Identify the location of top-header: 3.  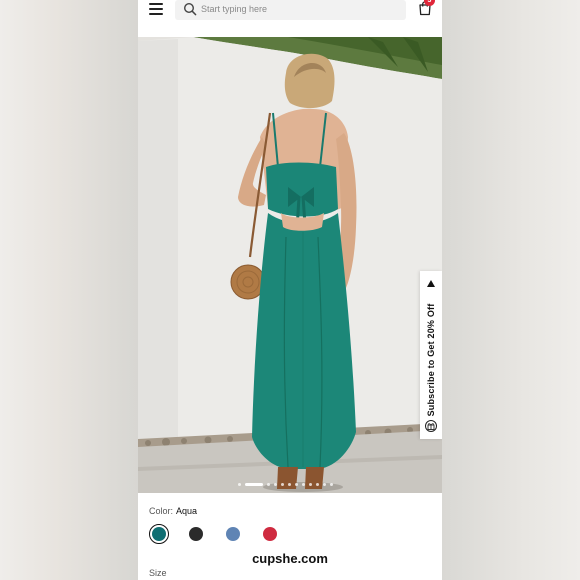
(290, 18).